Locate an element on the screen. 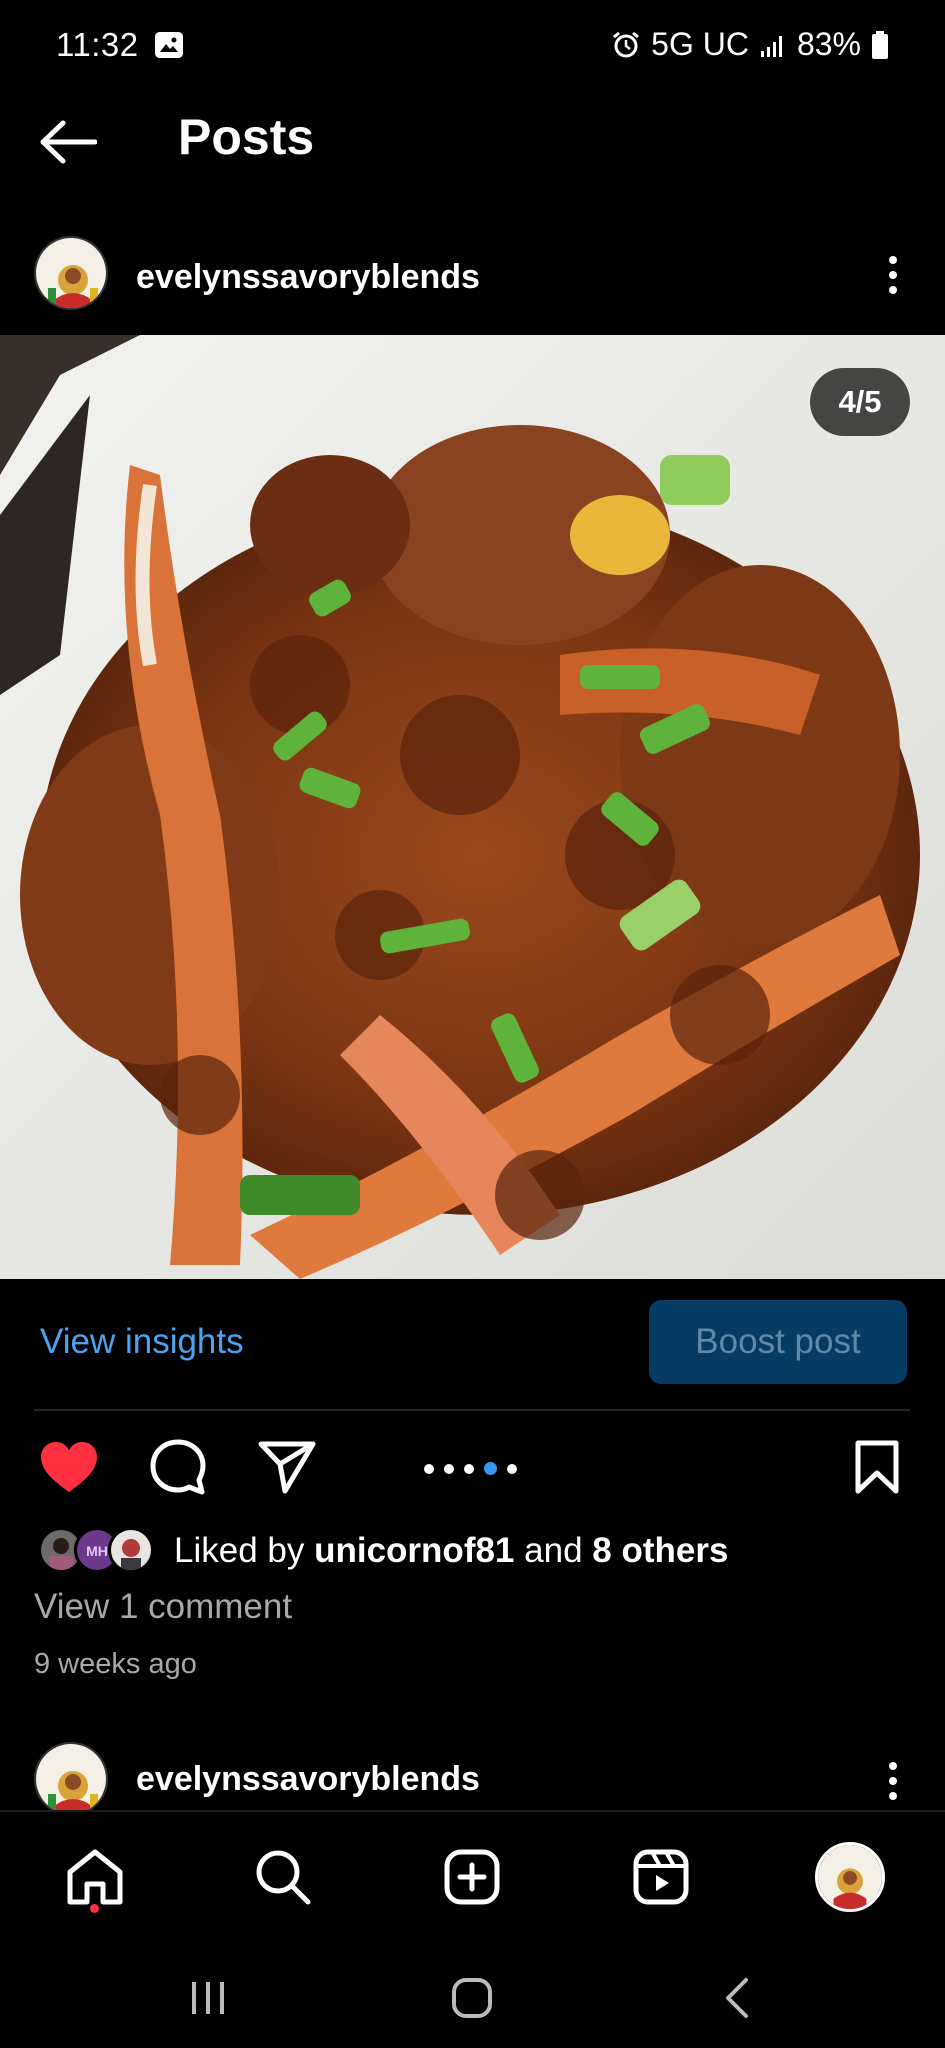 Image resolution: width=945 pixels, height=2048 pixels. reels-icon is located at coordinates (661, 1877).